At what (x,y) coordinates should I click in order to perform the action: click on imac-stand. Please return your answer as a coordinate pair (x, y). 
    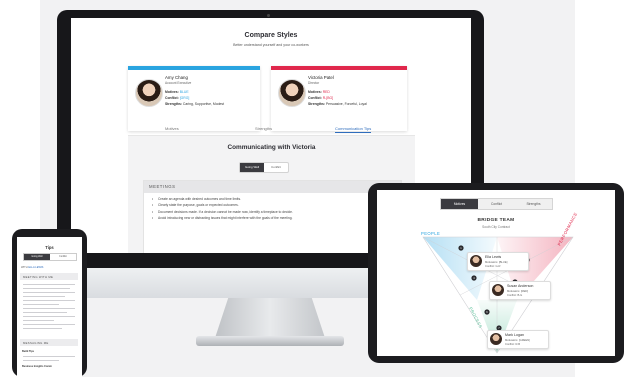
    Looking at the image, I should click on (270, 318).